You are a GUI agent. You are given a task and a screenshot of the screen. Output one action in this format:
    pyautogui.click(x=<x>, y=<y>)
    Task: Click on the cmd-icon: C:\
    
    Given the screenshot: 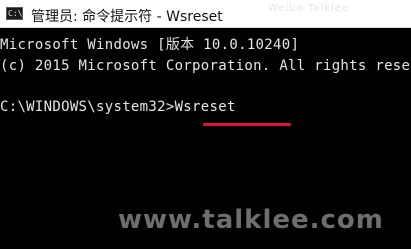 What is the action you would take?
    pyautogui.click(x=14, y=13)
    